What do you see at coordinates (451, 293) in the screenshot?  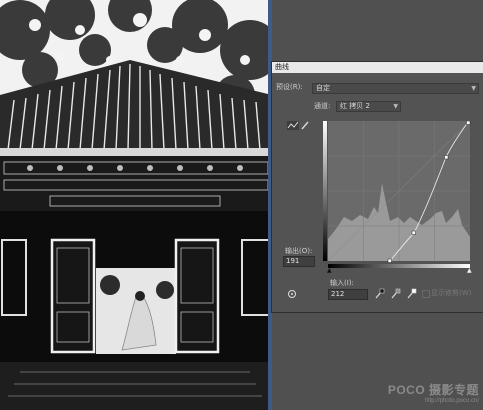 I see `show-clipping-label: 显示修剪(W)` at bounding box center [451, 293].